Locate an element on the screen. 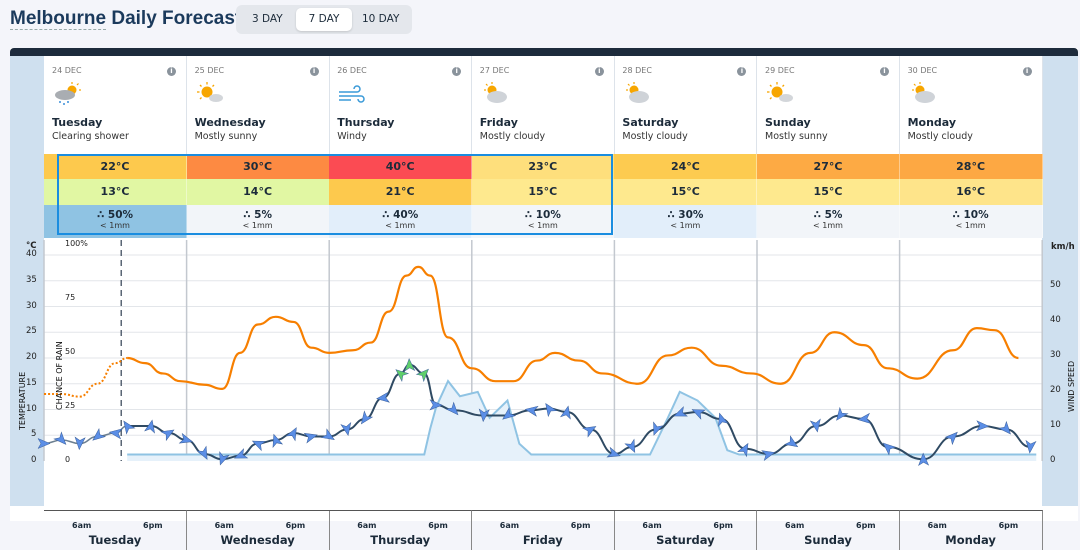 This screenshot has height=550, width=1080. toggle-7-day: 7 DAY is located at coordinates (324, 19).